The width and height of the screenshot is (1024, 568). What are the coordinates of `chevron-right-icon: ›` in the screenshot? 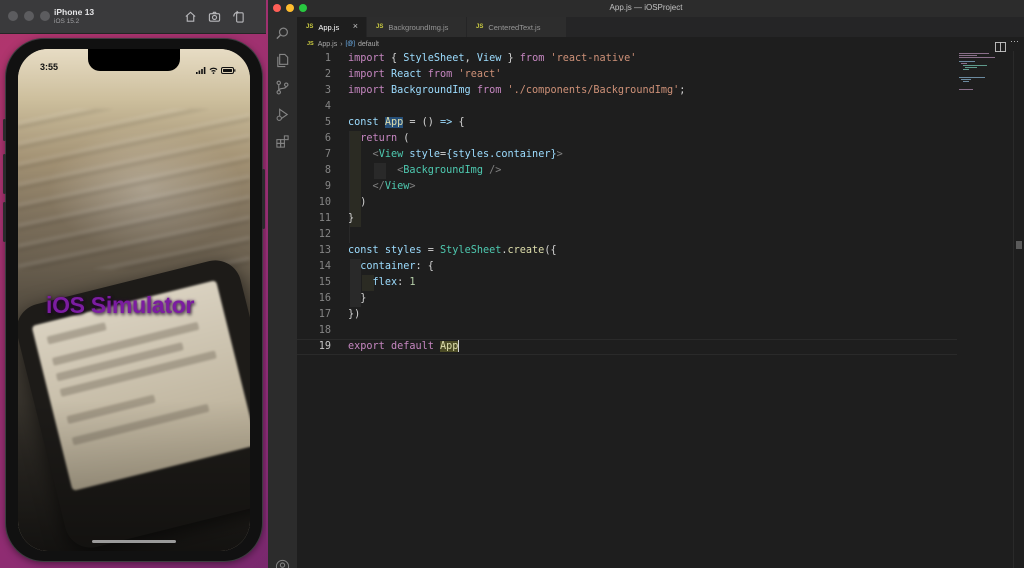 It's located at (341, 44).